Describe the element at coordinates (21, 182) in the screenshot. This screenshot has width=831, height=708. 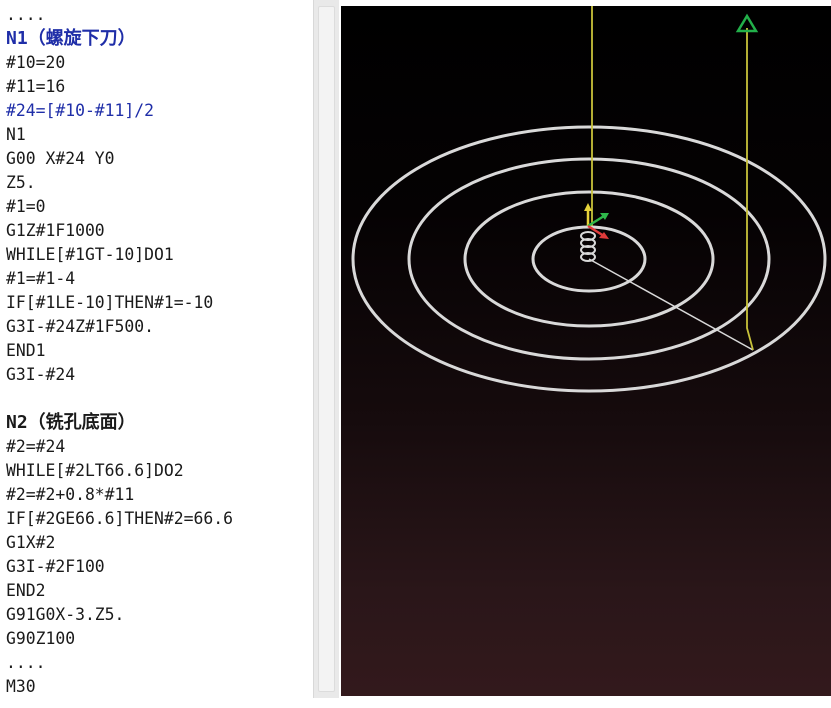
I see `code-line: Z5.` at that location.